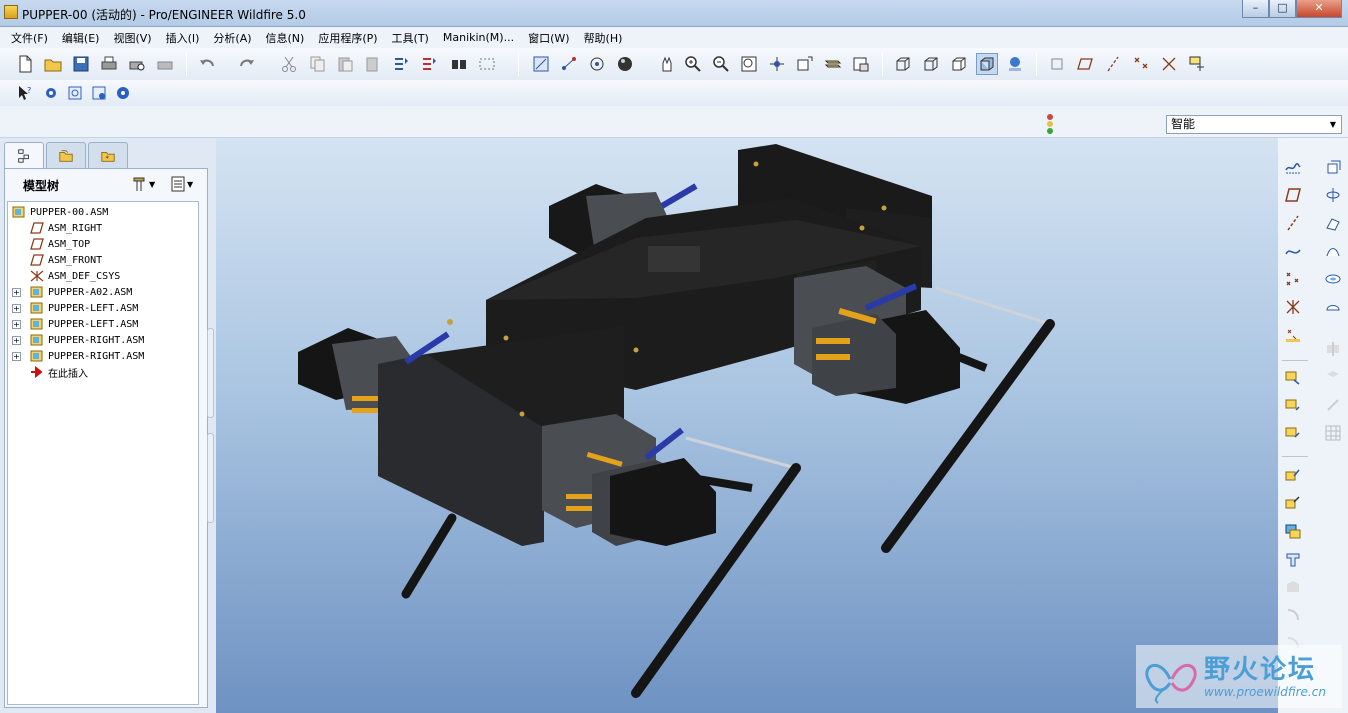  I want to click on menu-view: 视图(V), so click(132, 38).